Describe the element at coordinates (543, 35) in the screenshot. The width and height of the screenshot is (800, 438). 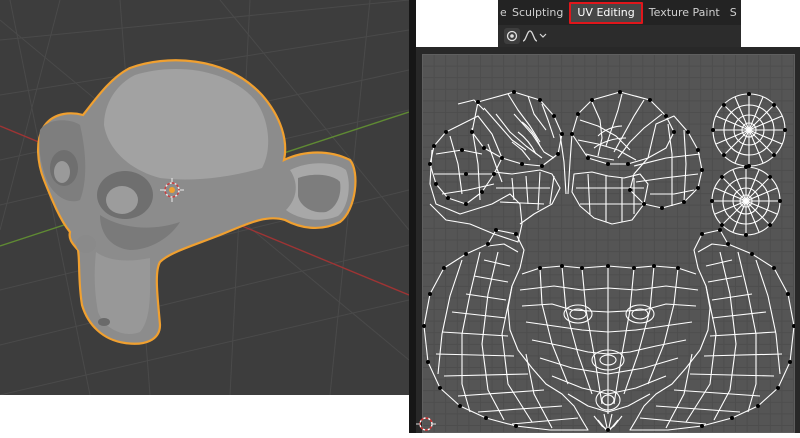
I see `chevron-down-icon` at that location.